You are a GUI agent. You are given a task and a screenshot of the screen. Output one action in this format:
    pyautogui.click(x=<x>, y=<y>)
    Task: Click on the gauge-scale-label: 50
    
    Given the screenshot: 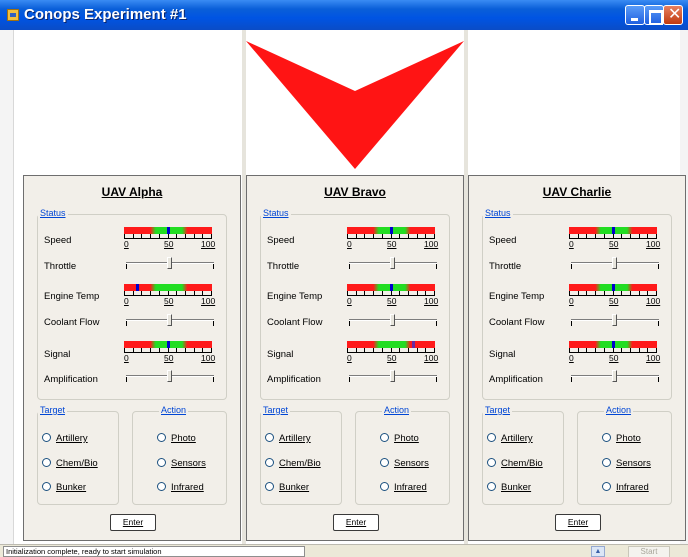 What is the action you would take?
    pyautogui.click(x=614, y=244)
    